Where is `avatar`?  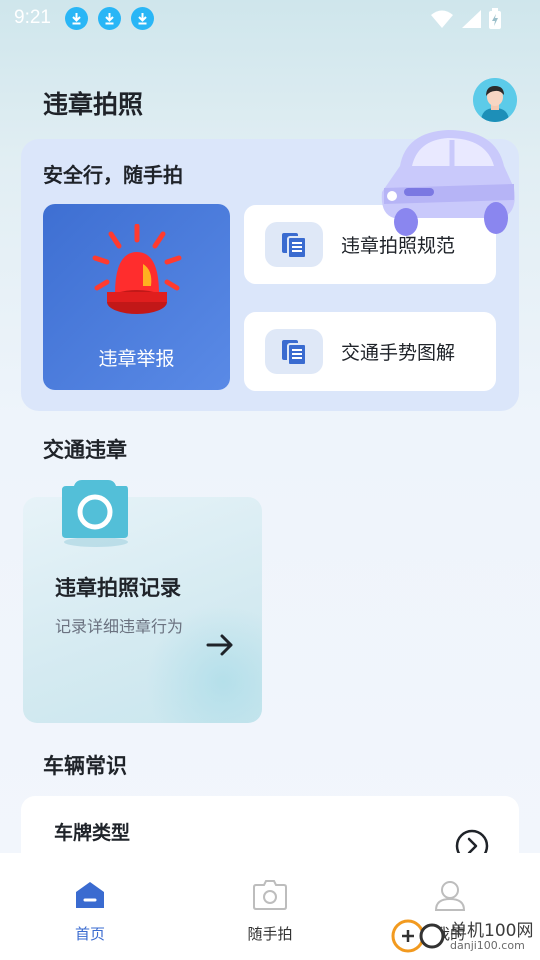
avatar is located at coordinates (495, 100).